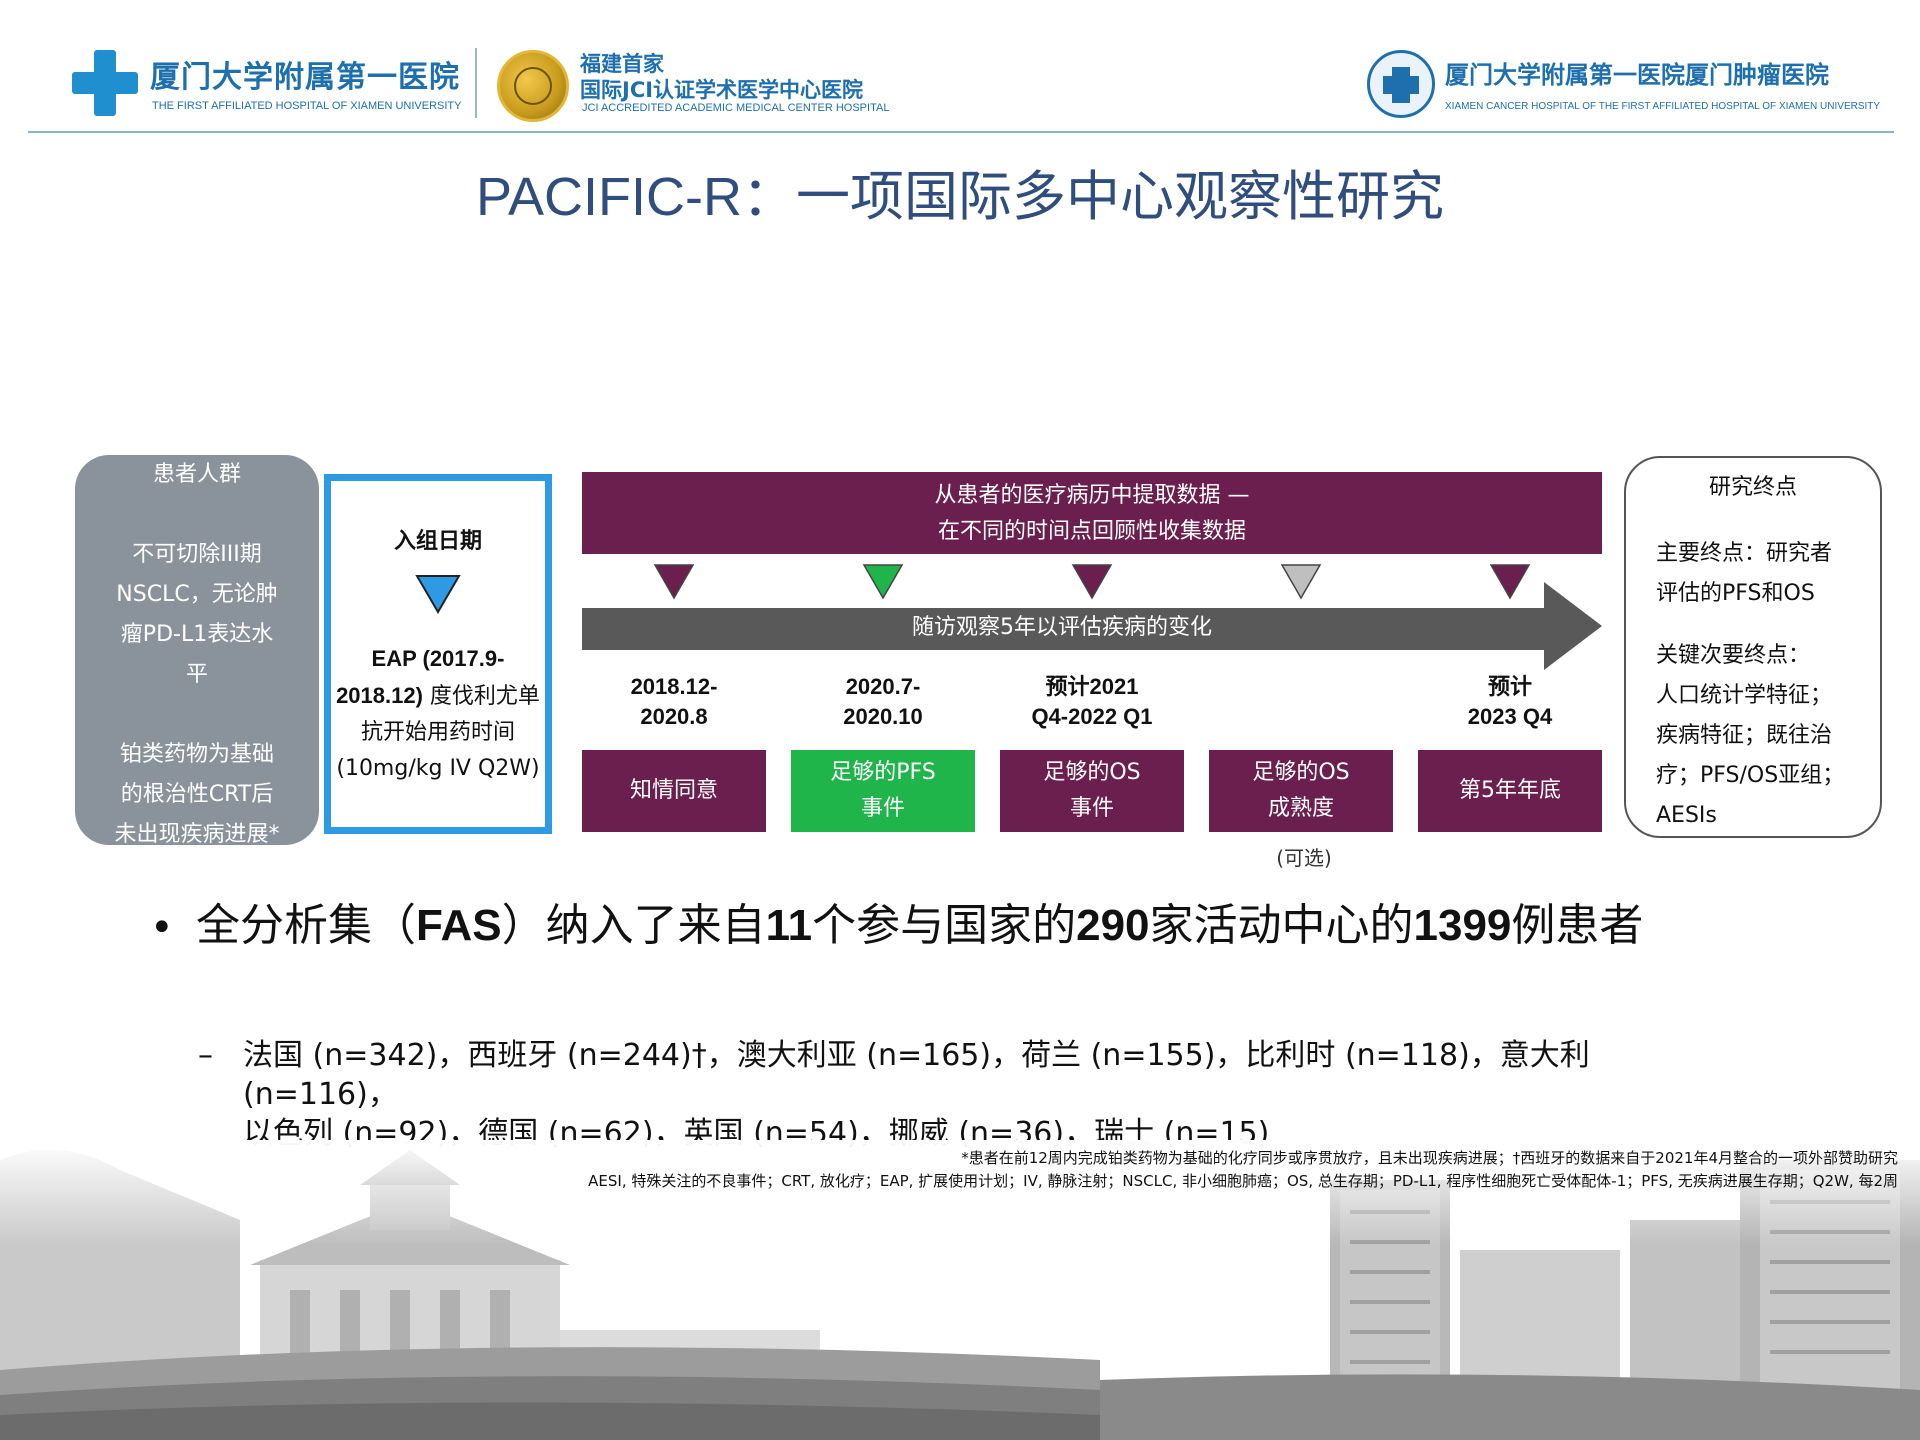  Describe the element at coordinates (459, 925) in the screenshot. I see `bullet-part: FAS` at that location.